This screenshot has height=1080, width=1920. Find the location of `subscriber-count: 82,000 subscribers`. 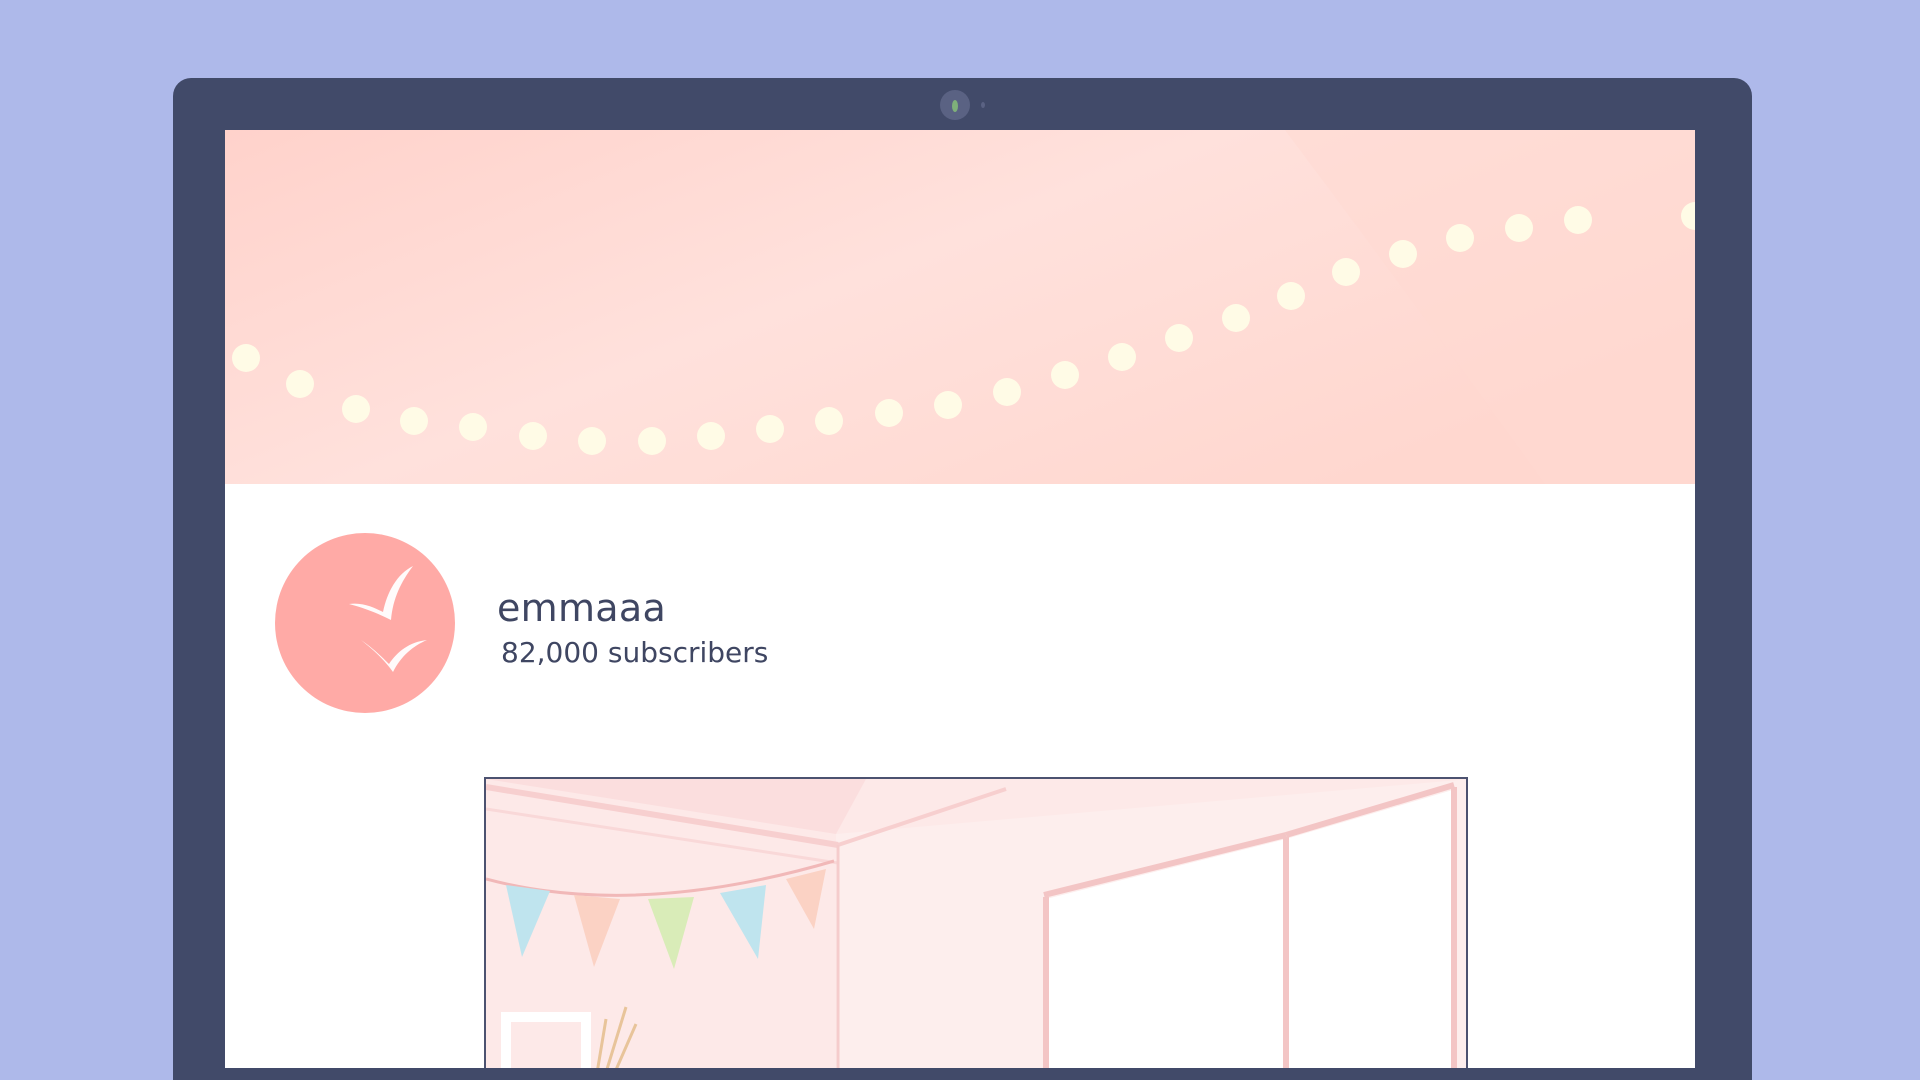

subscriber-count: 82,000 subscribers is located at coordinates (635, 652).